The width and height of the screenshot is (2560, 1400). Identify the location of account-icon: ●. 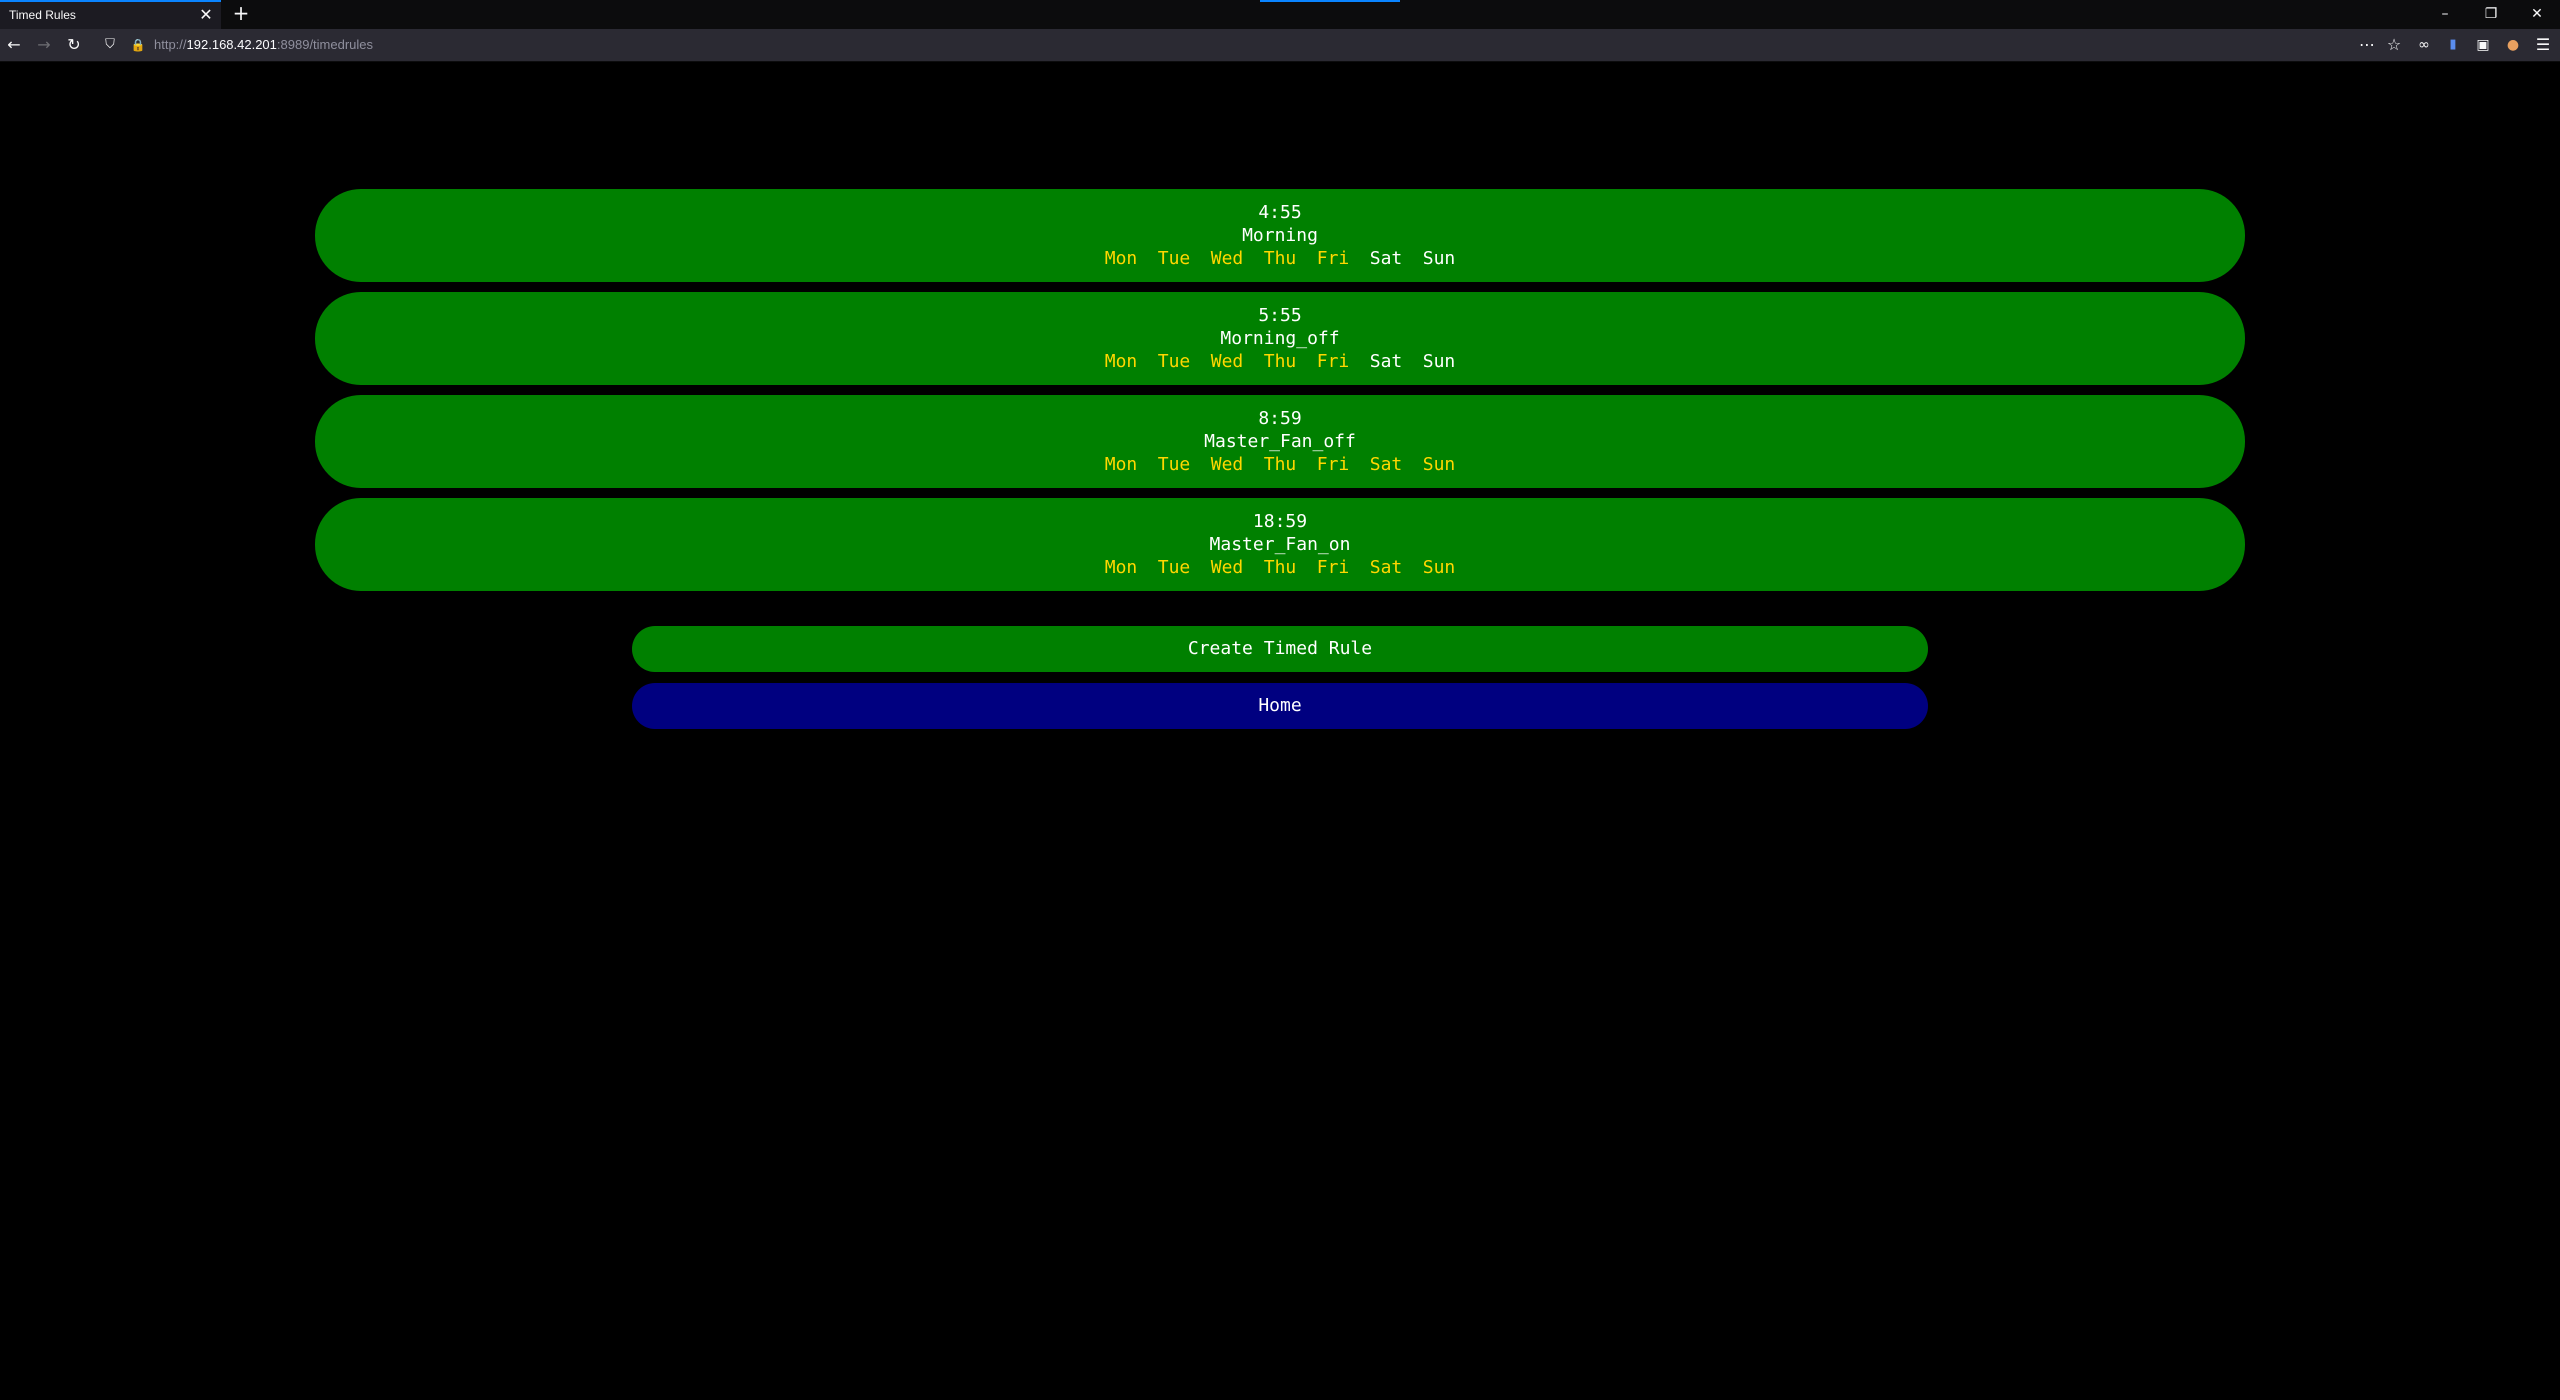
(2513, 45).